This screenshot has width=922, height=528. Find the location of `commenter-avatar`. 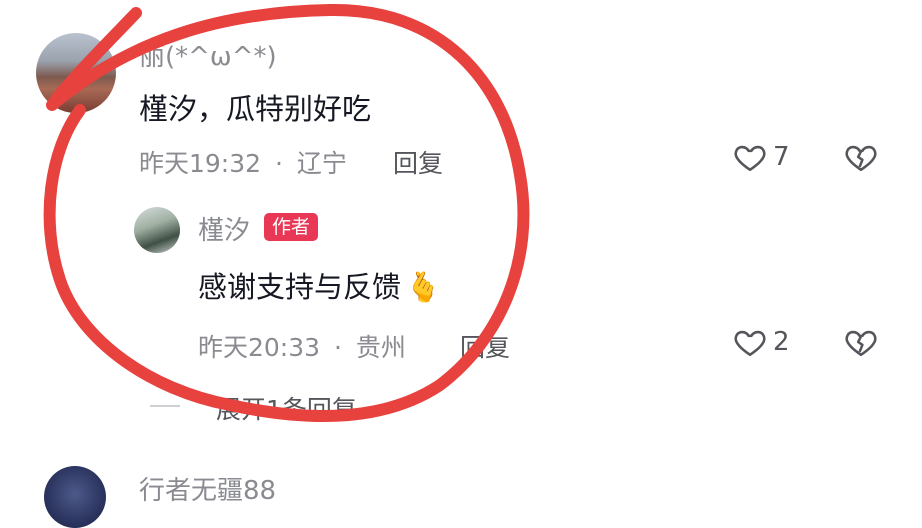

commenter-avatar is located at coordinates (76, 73).